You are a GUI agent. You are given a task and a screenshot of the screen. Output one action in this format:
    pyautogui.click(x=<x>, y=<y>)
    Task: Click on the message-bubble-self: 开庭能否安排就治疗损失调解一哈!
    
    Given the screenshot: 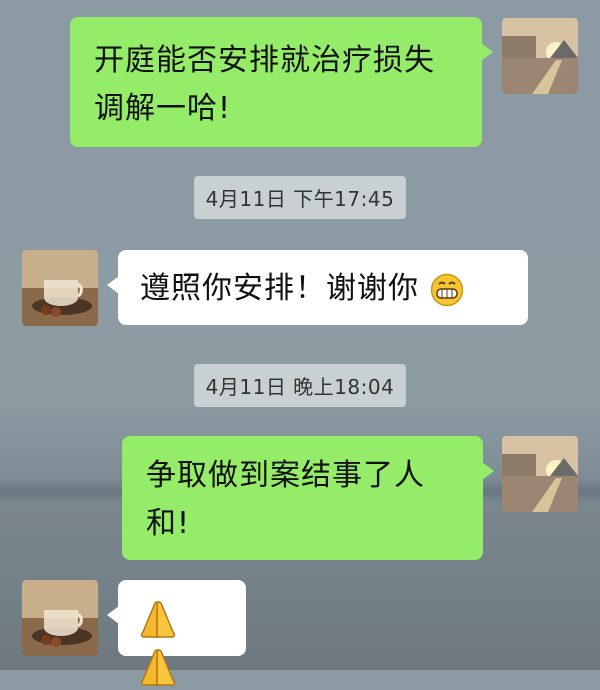 What is the action you would take?
    pyautogui.click(x=281, y=82)
    